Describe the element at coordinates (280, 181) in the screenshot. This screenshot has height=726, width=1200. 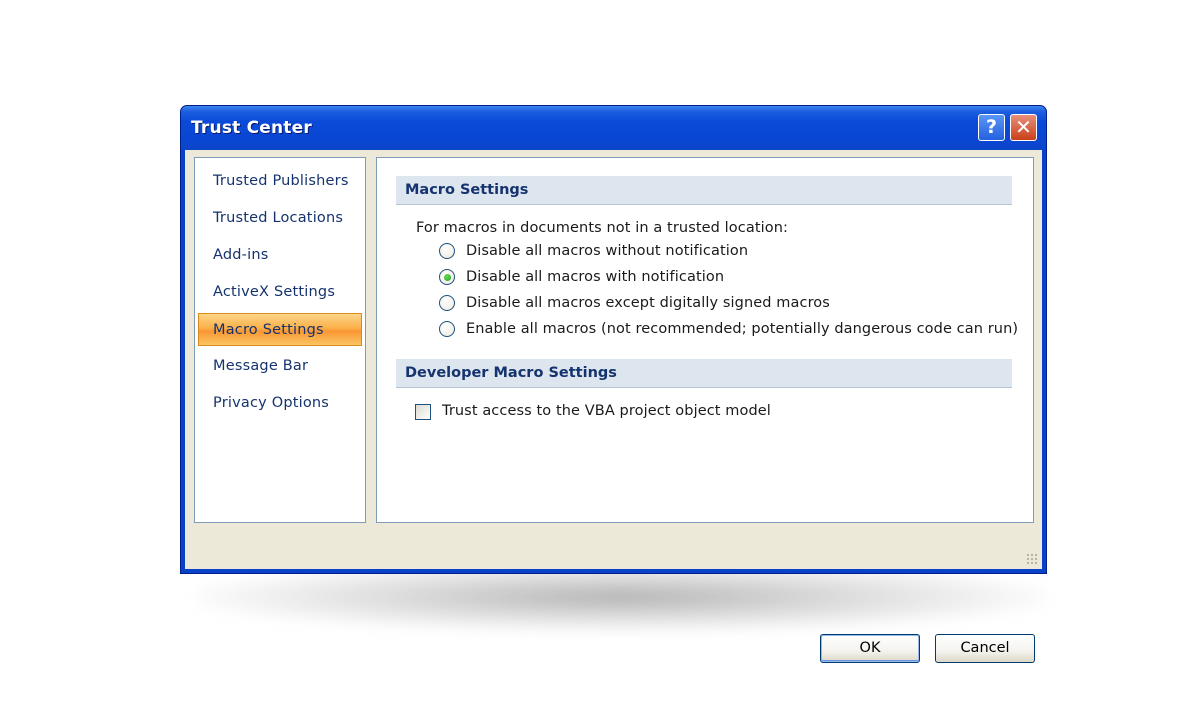
I see `sidebar-item-trusted-publishers: Trusted Publishers` at that location.